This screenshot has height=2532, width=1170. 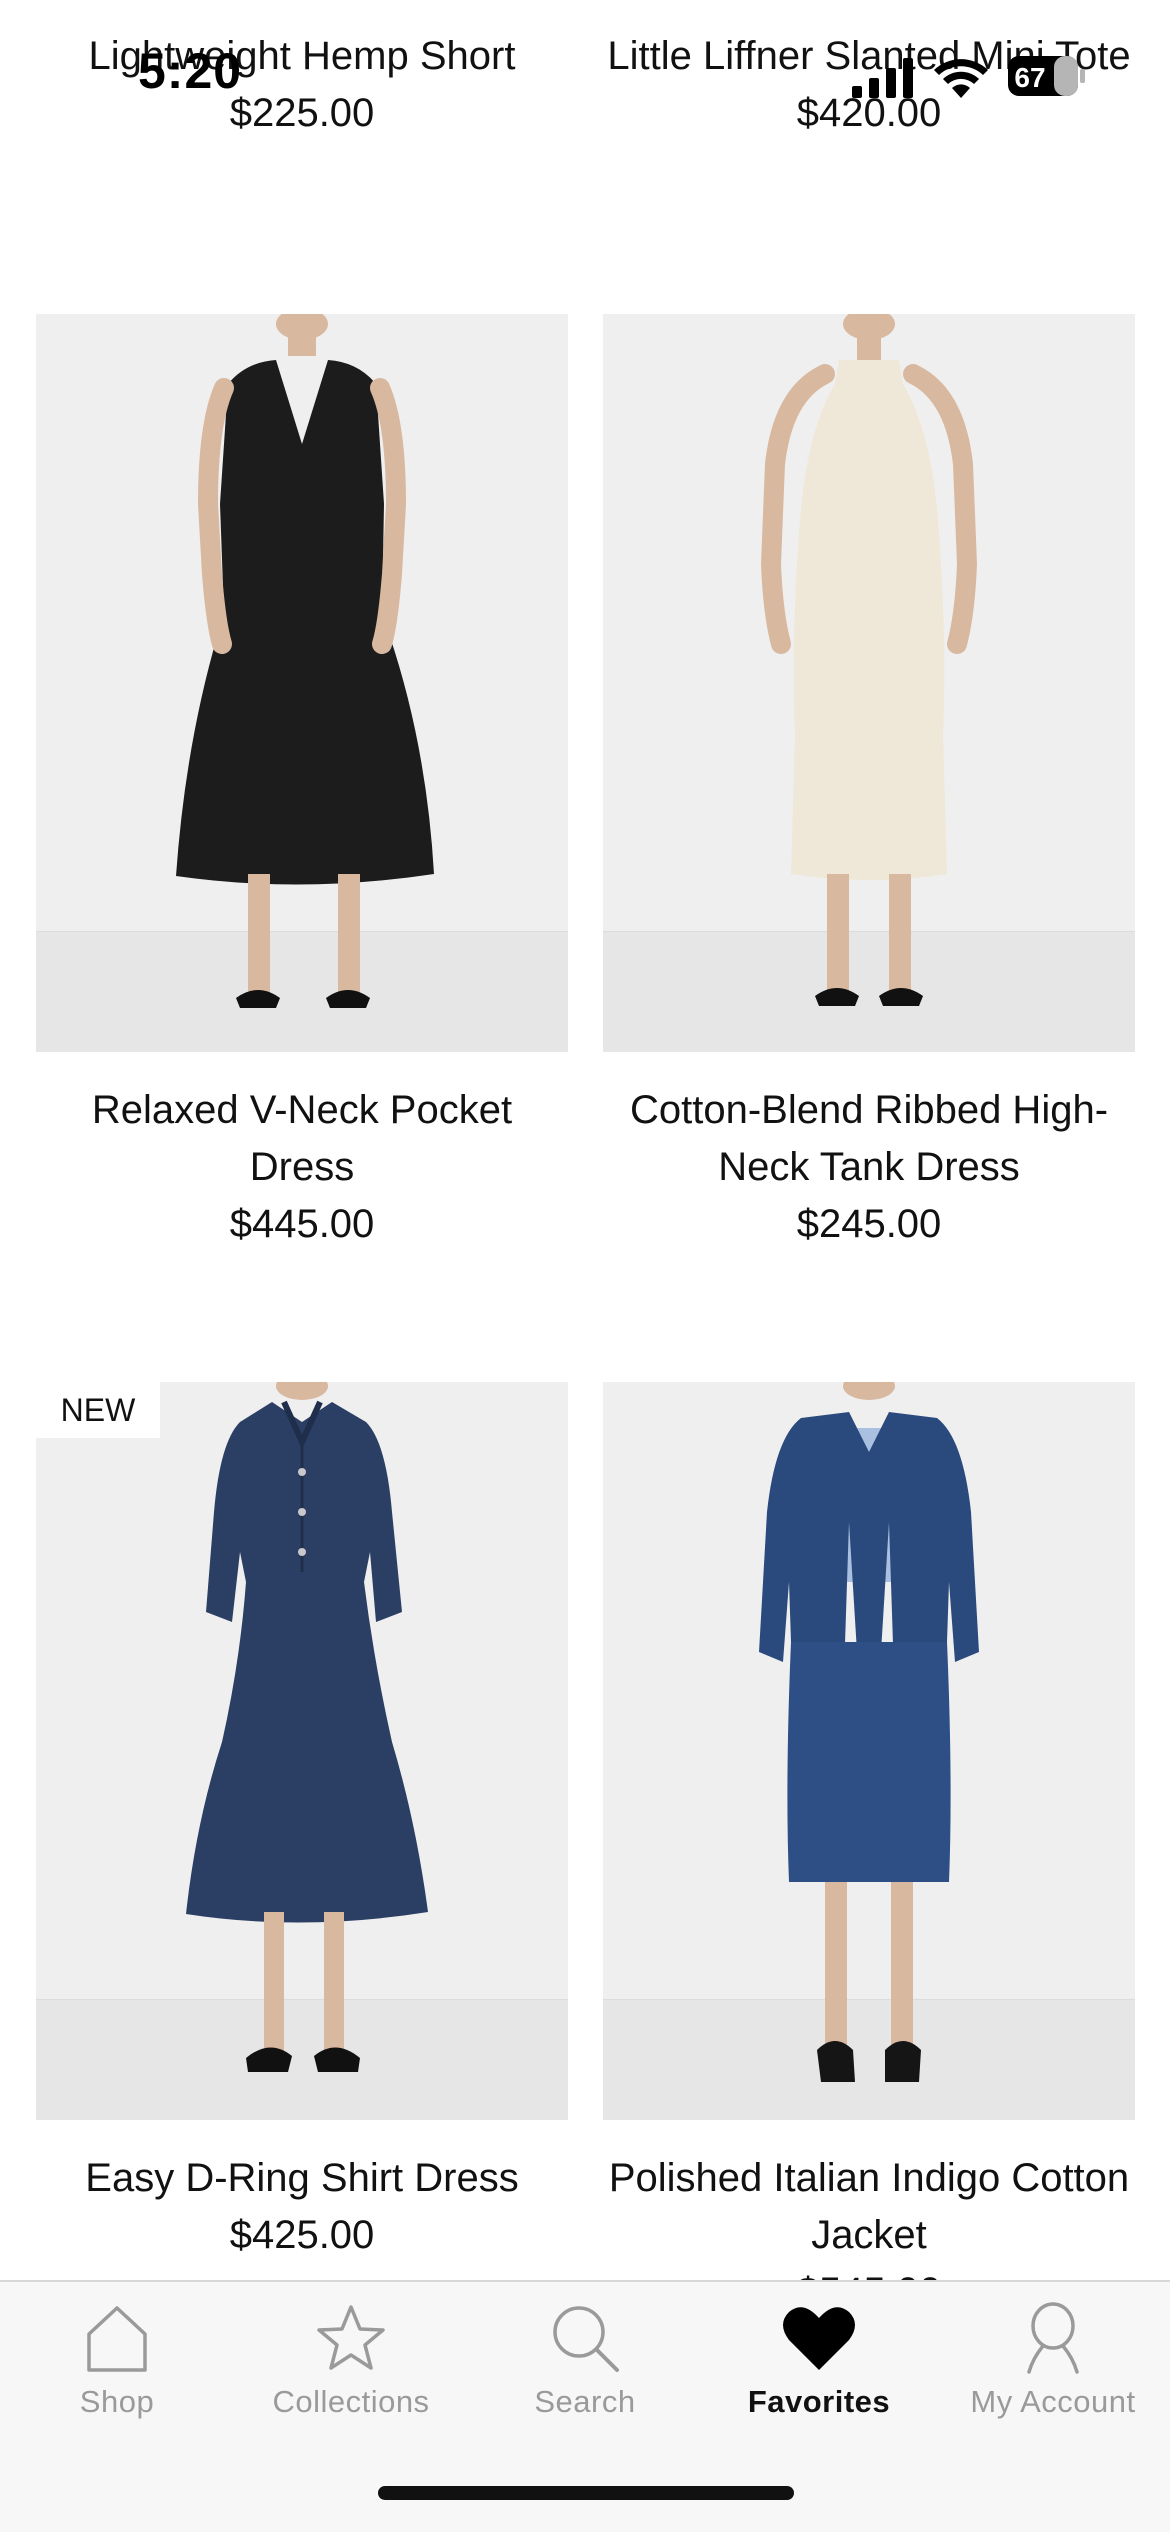 What do you see at coordinates (819, 2377) in the screenshot?
I see `tab-favorites: Favorites` at bounding box center [819, 2377].